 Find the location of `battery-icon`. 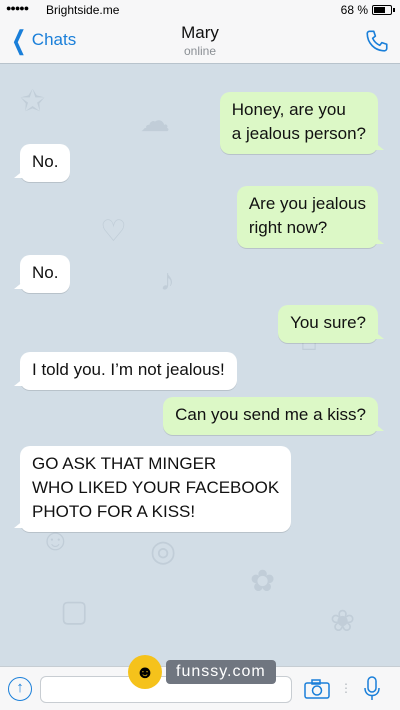

battery-icon is located at coordinates (383, 10).